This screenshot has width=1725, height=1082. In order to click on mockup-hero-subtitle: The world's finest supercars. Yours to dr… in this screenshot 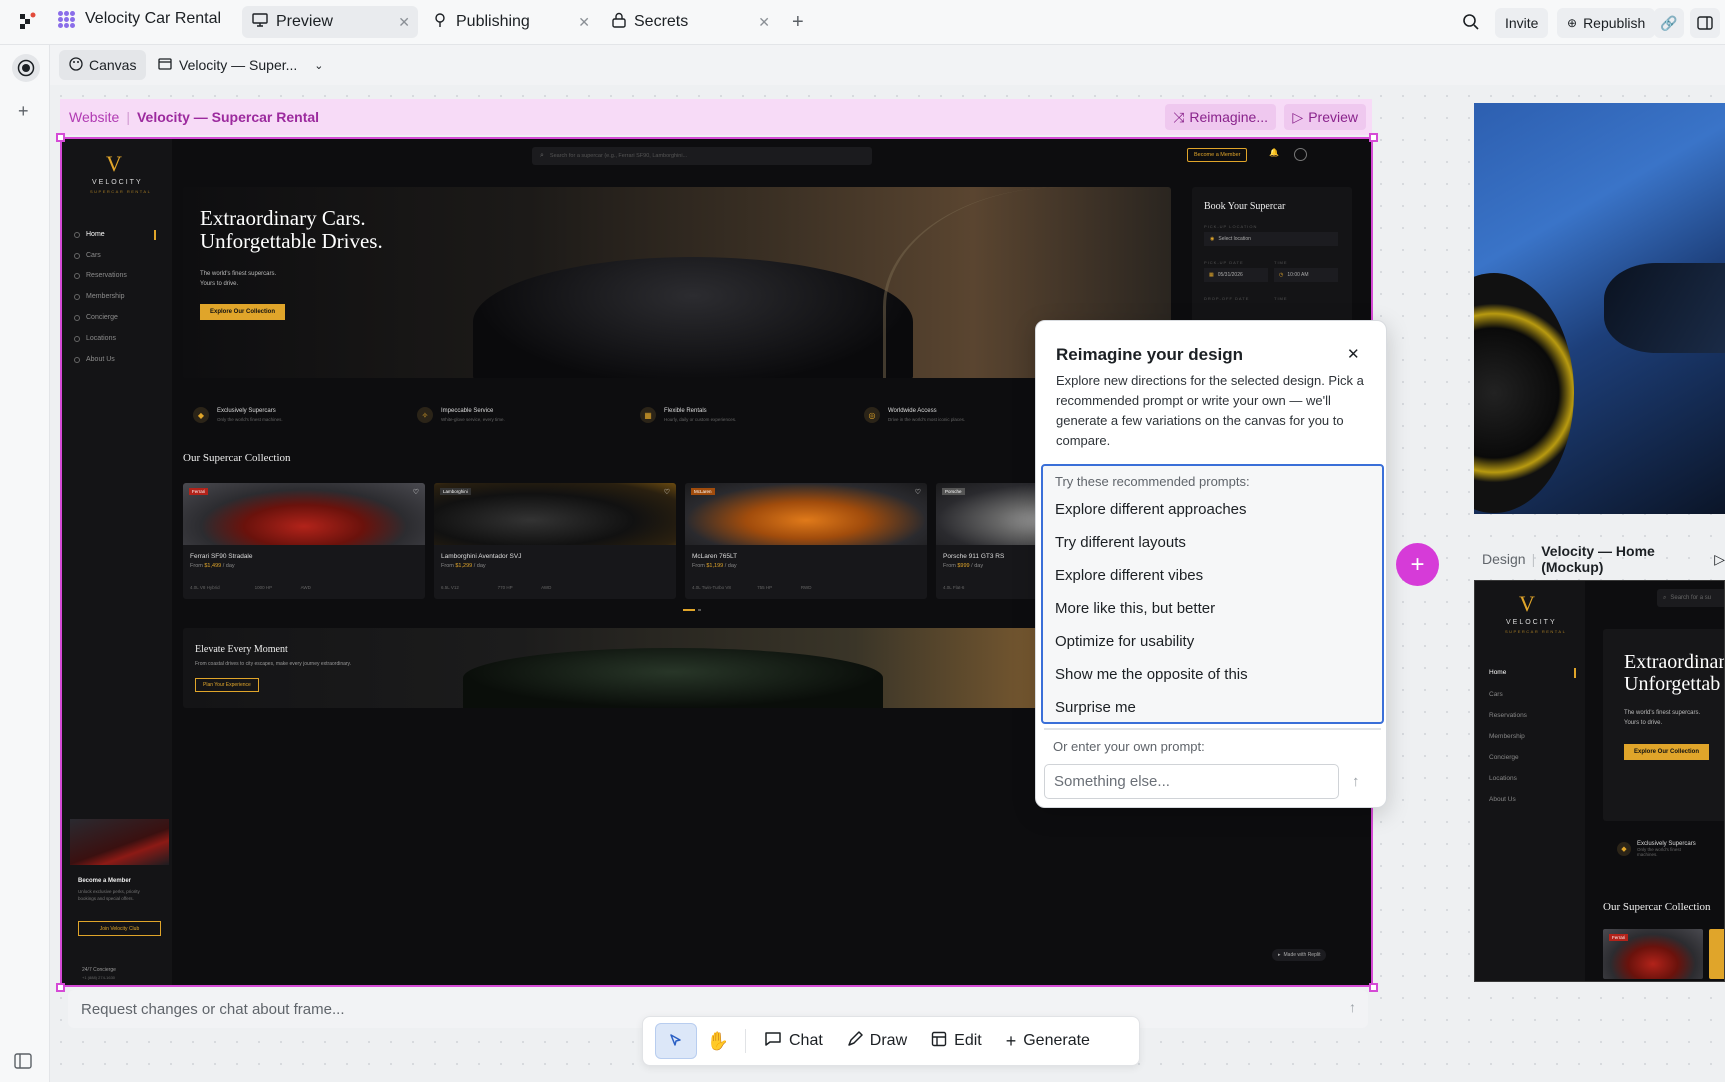, I will do `click(1662, 718)`.